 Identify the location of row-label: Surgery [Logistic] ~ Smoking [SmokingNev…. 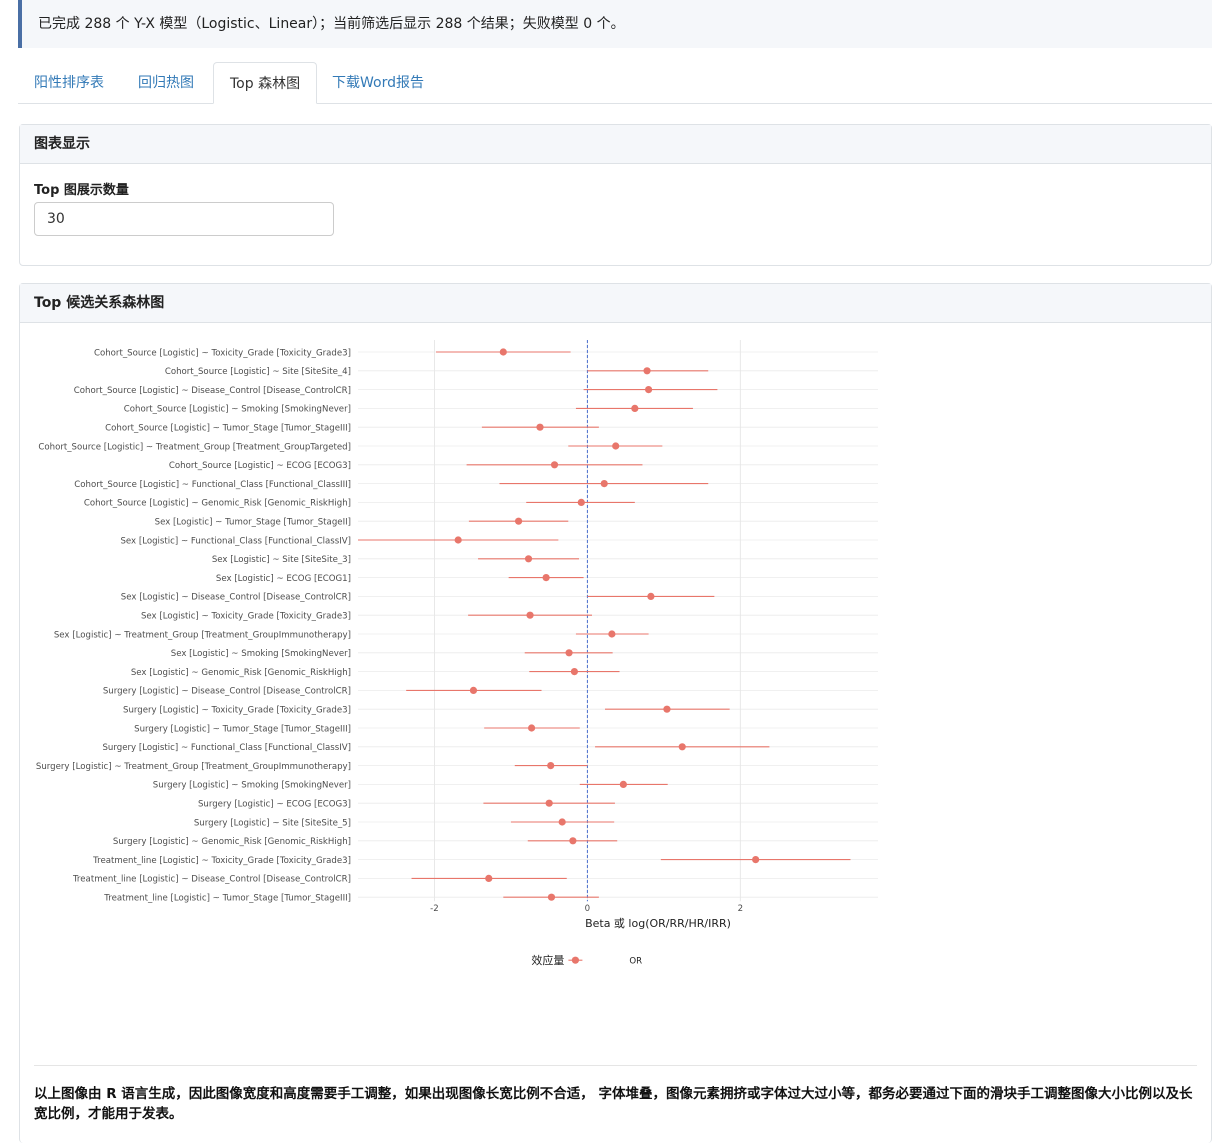
(252, 786).